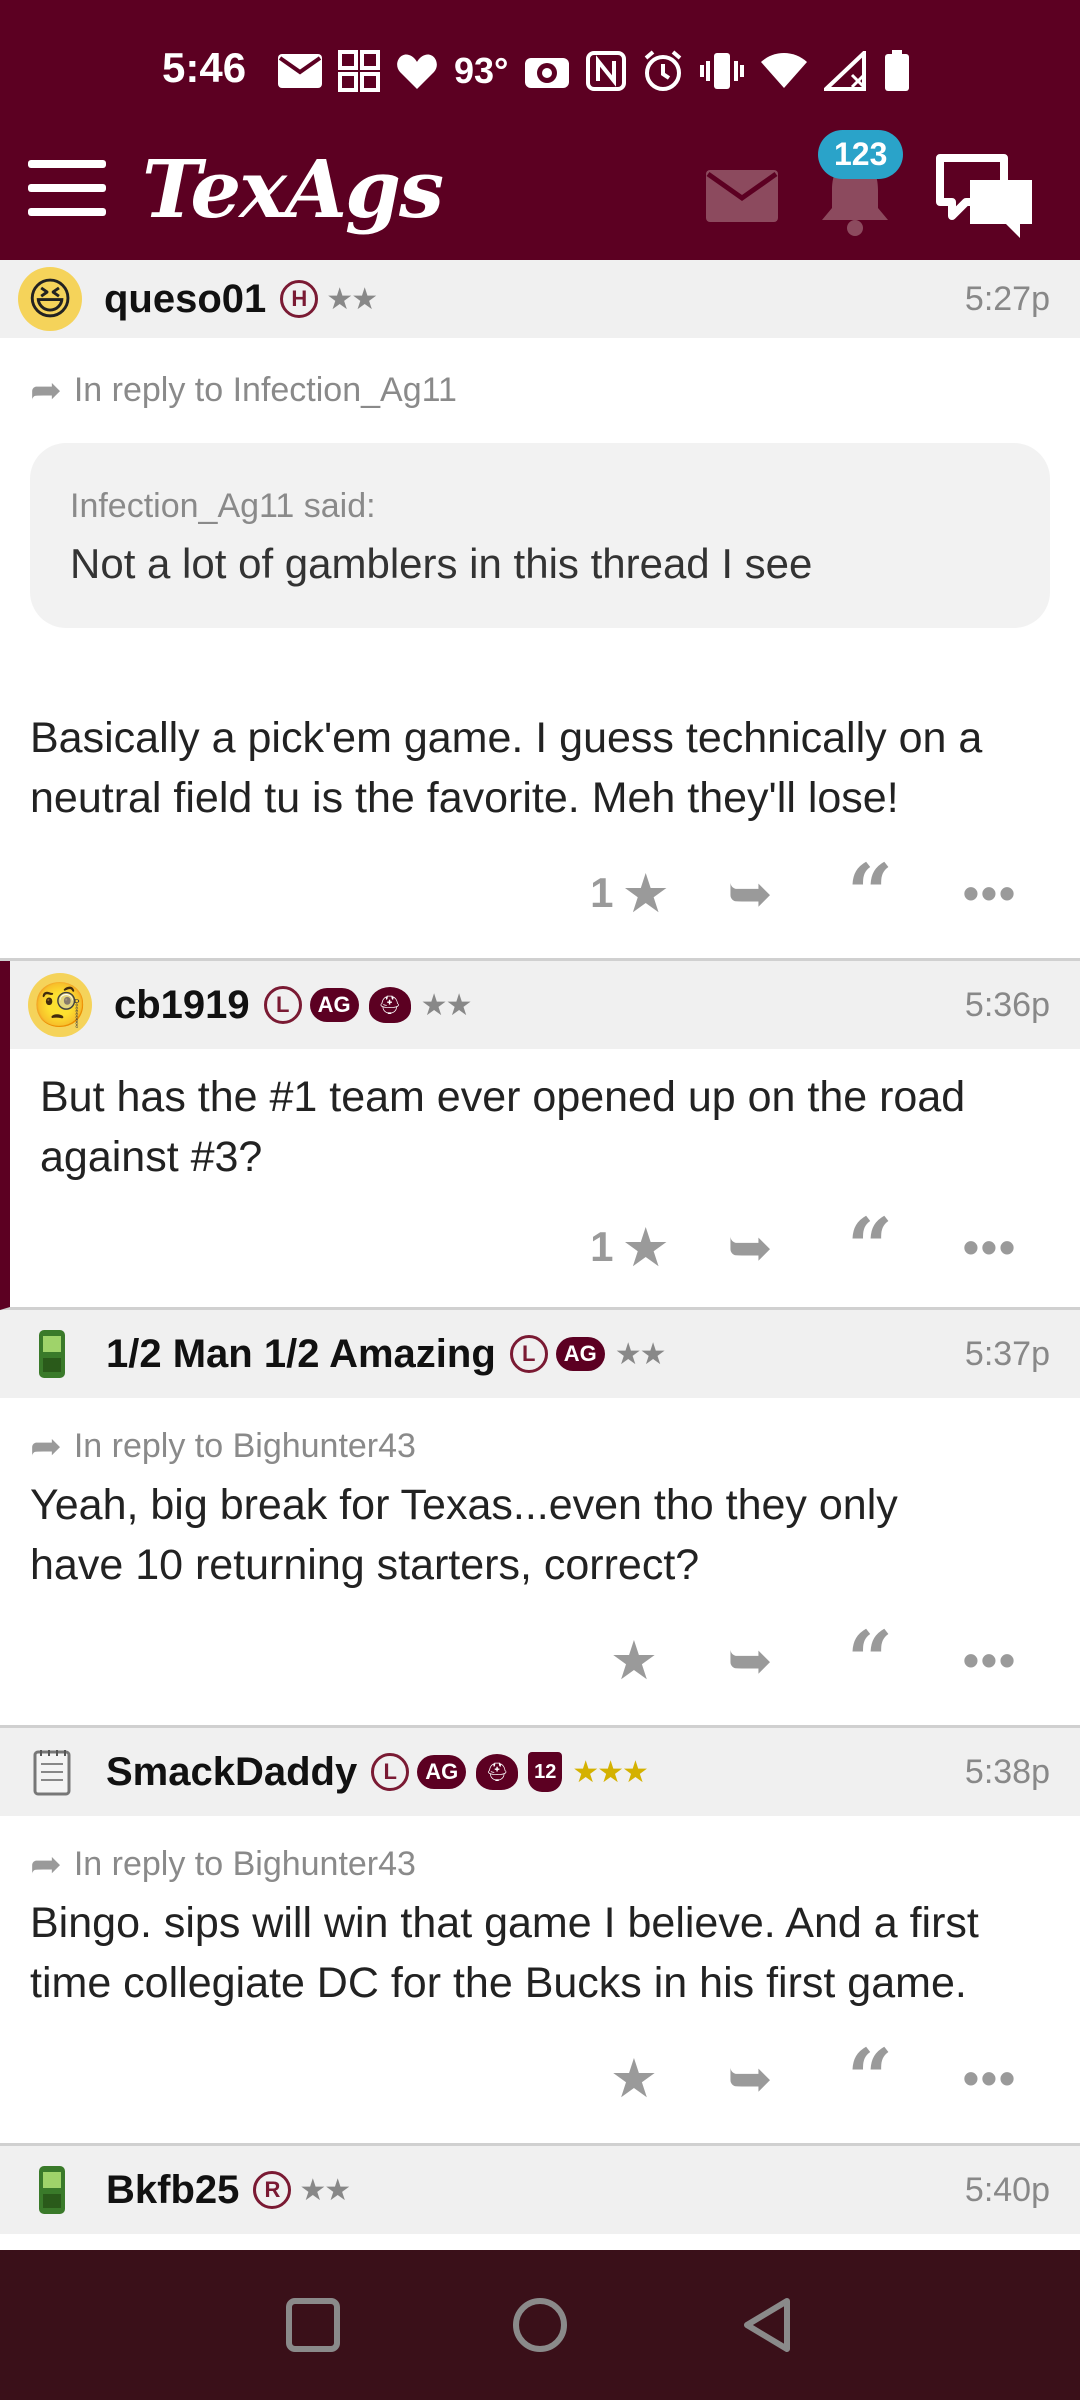  What do you see at coordinates (60, 1005) in the screenshot?
I see `avatar-monocle-icon: 🧐` at bounding box center [60, 1005].